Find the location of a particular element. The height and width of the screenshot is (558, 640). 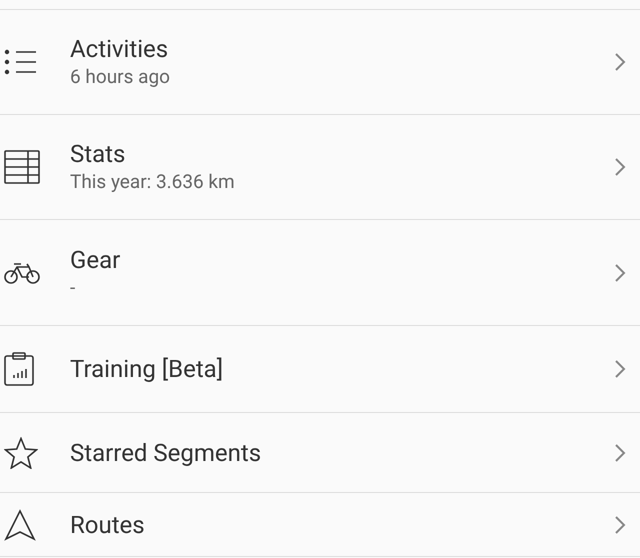

table-icon is located at coordinates (22, 167).